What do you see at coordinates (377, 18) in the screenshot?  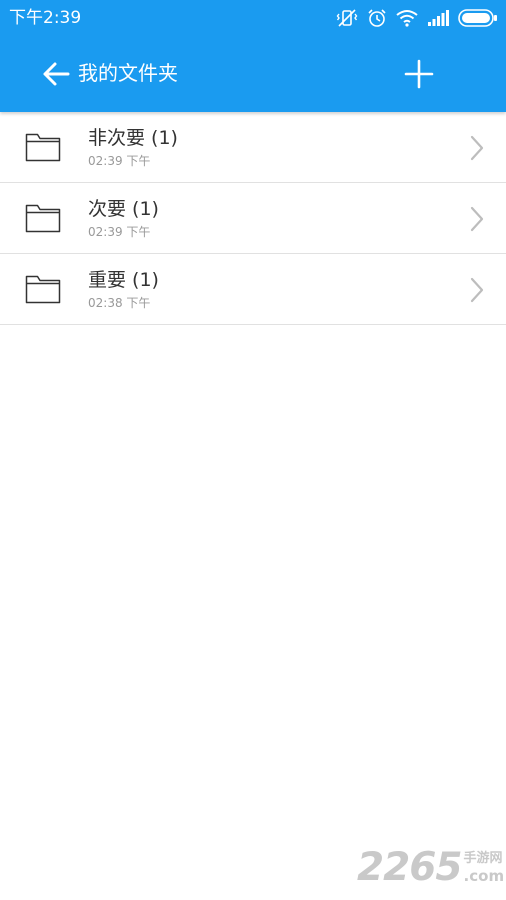 I see `alarm-icon` at bounding box center [377, 18].